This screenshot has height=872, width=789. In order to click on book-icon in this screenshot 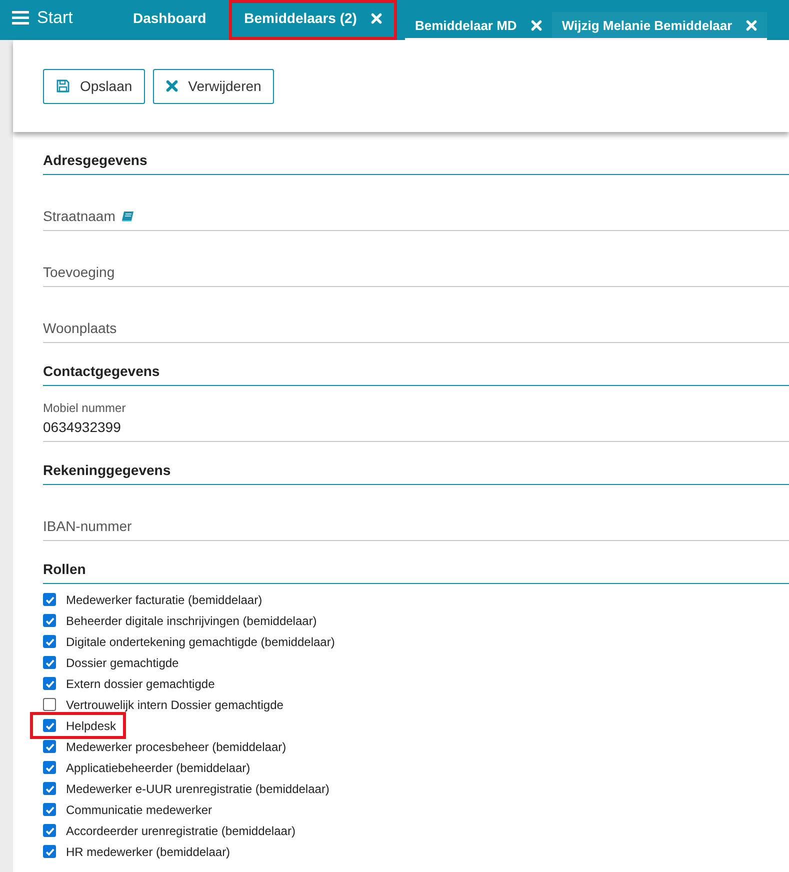, I will do `click(127, 216)`.